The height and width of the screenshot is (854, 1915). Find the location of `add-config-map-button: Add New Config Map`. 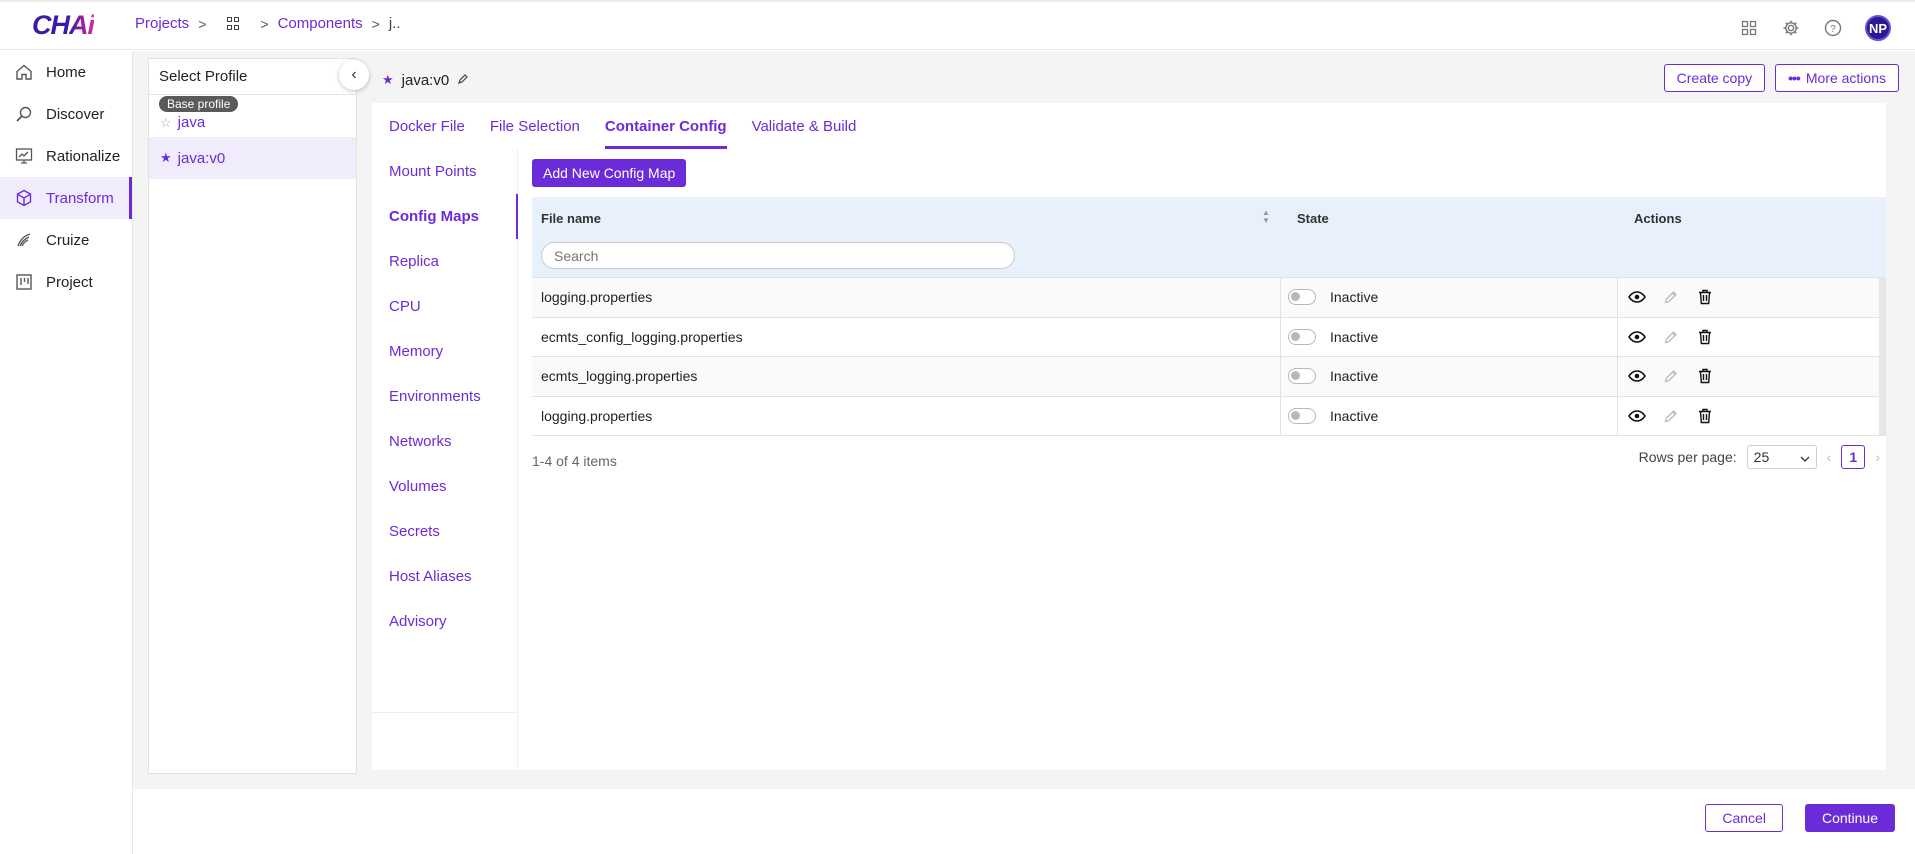

add-config-map-button: Add New Config Map is located at coordinates (609, 173).